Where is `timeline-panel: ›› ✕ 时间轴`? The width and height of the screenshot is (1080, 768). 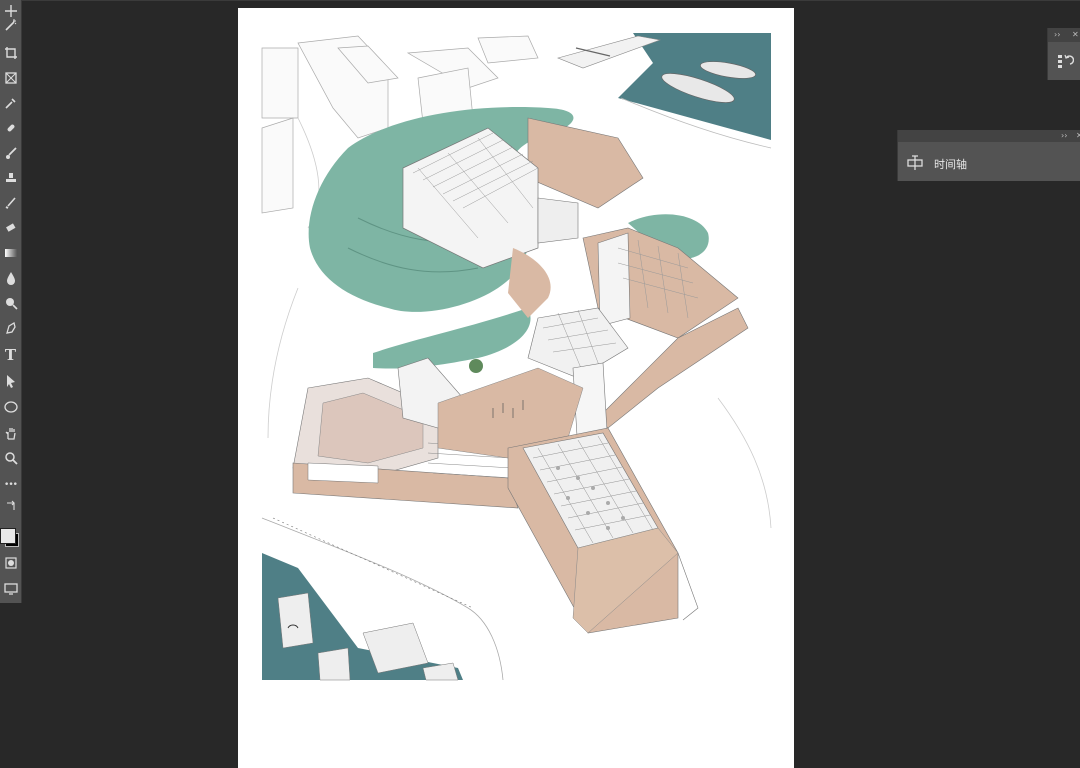
timeline-panel: ›› ✕ 时间轴 is located at coordinates (988, 155).